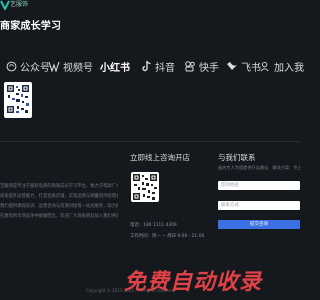  Describe the element at coordinates (178, 236) in the screenshot. I see `hours-value: 周一 ~ 周日 9:00 - 21:00` at that location.